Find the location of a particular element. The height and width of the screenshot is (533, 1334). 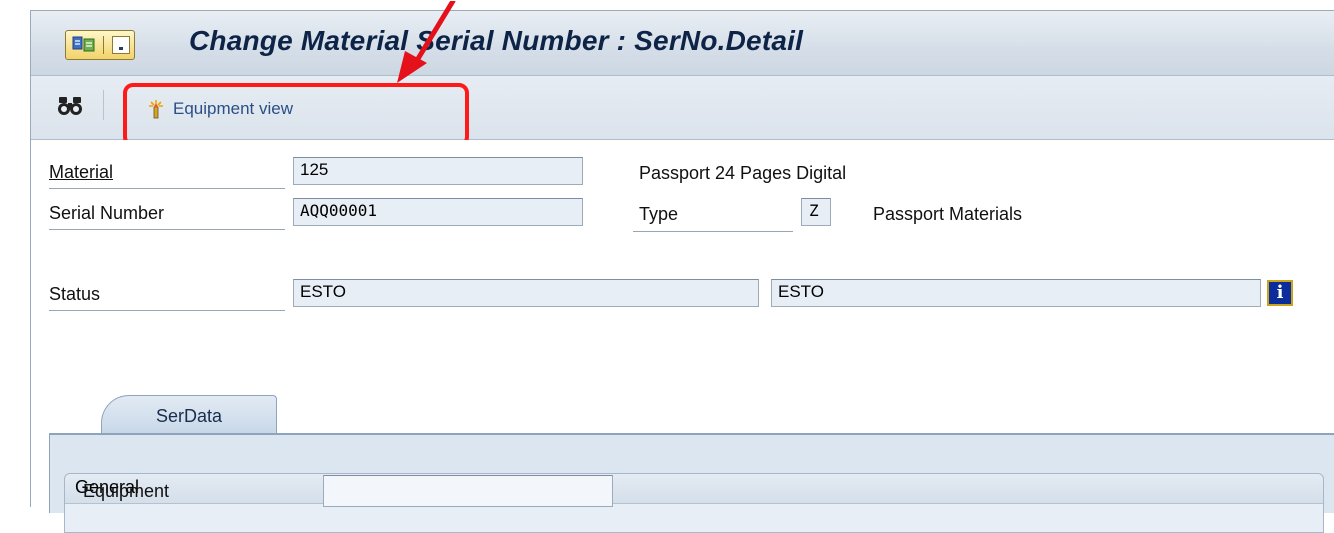

material-label-line is located at coordinates (167, 188).